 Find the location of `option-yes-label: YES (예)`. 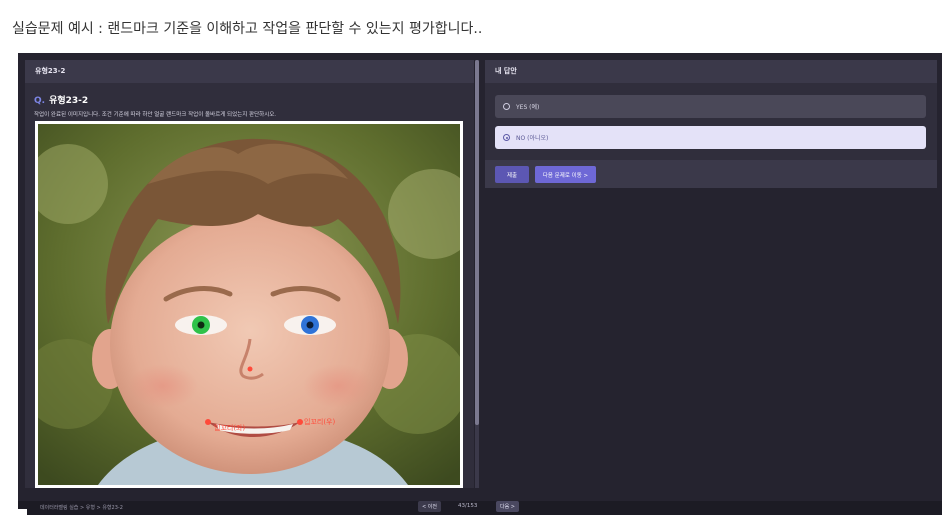

option-yes-label: YES (예) is located at coordinates (528, 107).